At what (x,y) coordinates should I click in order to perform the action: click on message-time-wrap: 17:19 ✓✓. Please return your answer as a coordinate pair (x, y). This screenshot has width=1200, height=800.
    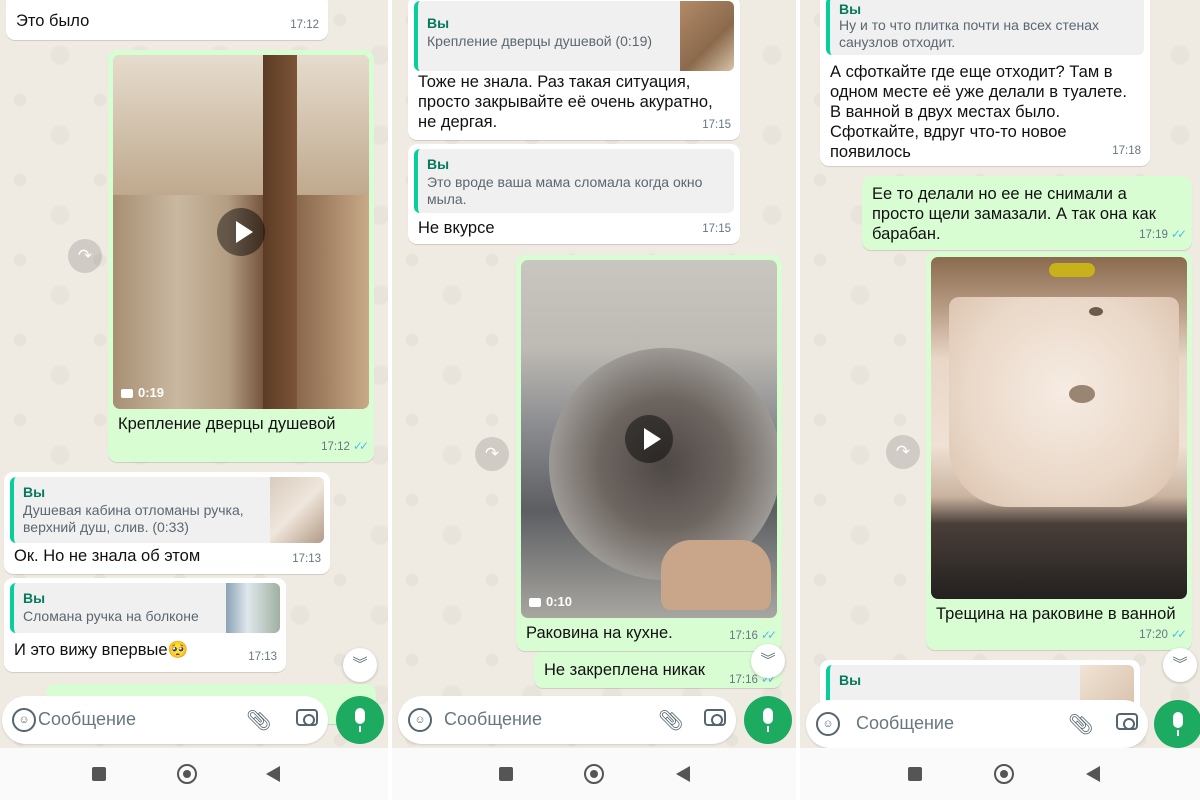
    Looking at the image, I should click on (1163, 234).